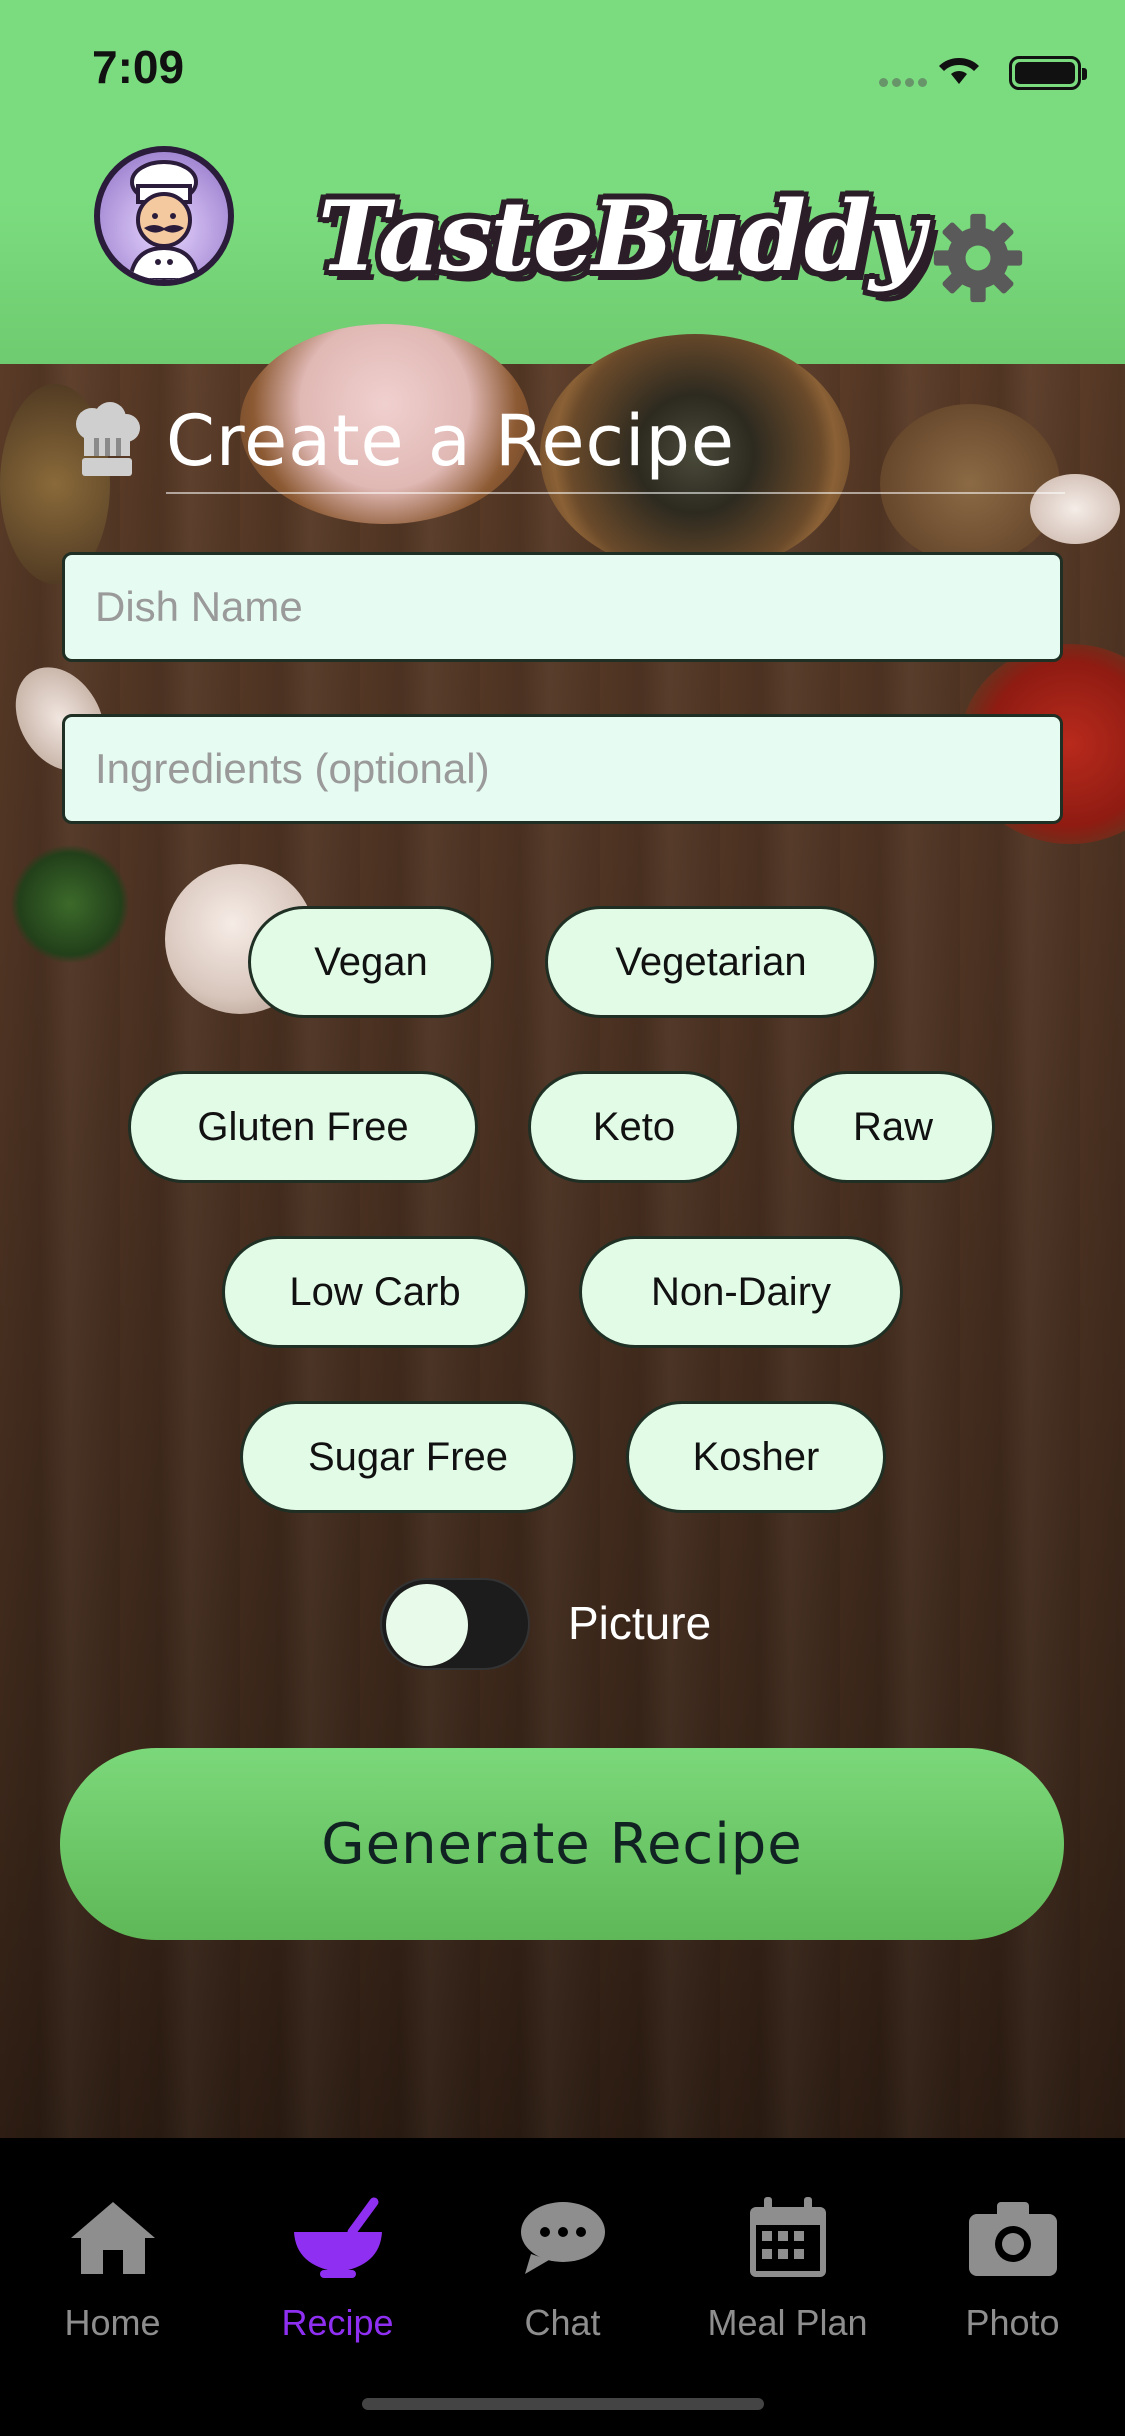 This screenshot has width=1125, height=2436. I want to click on tab-home: Home, so click(112, 2266).